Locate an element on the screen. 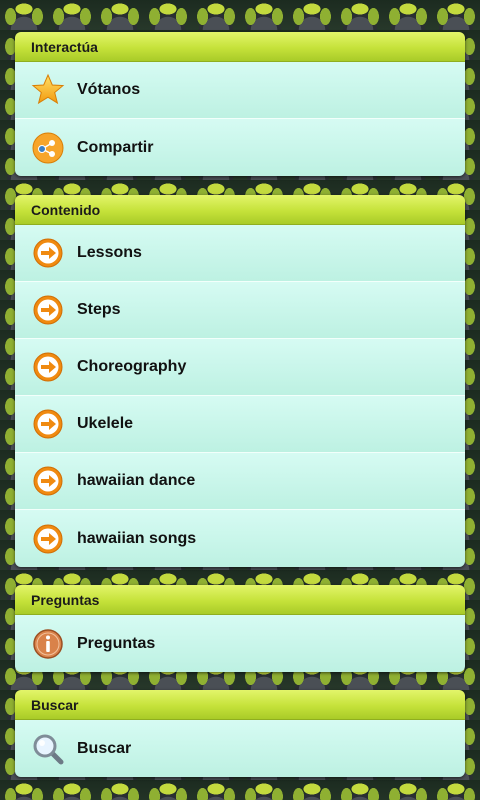  section-header: Interactúa is located at coordinates (240, 47).